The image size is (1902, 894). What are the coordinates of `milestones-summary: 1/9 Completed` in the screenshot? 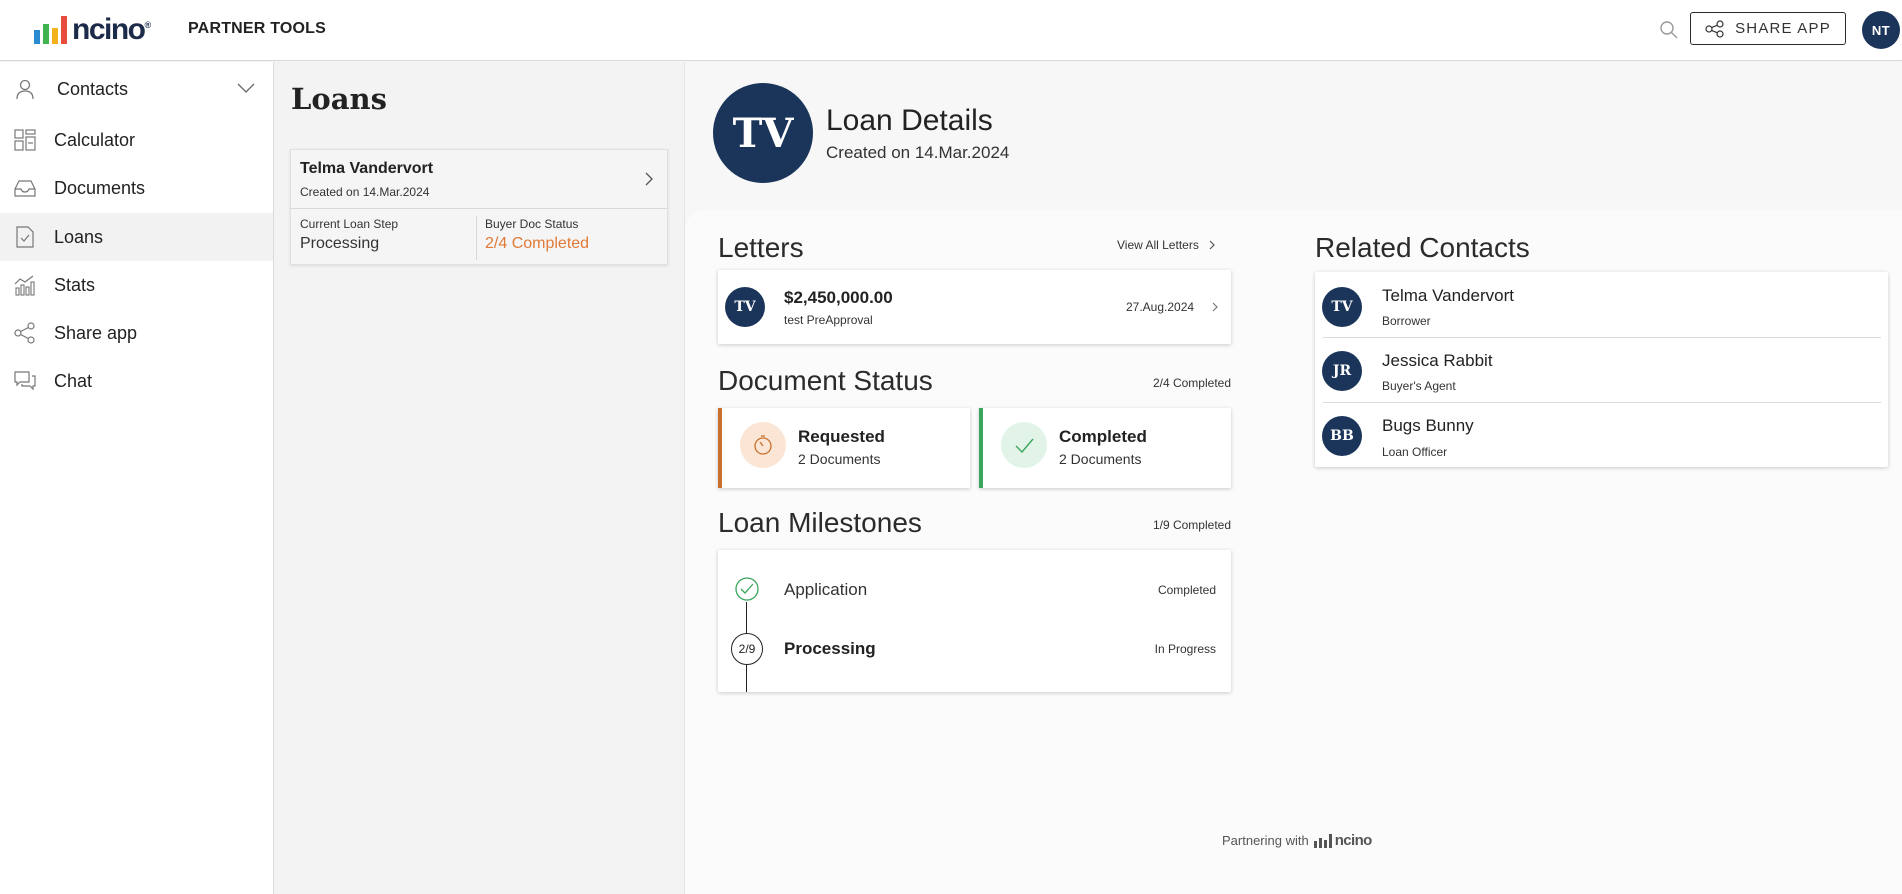 It's located at (1191, 525).